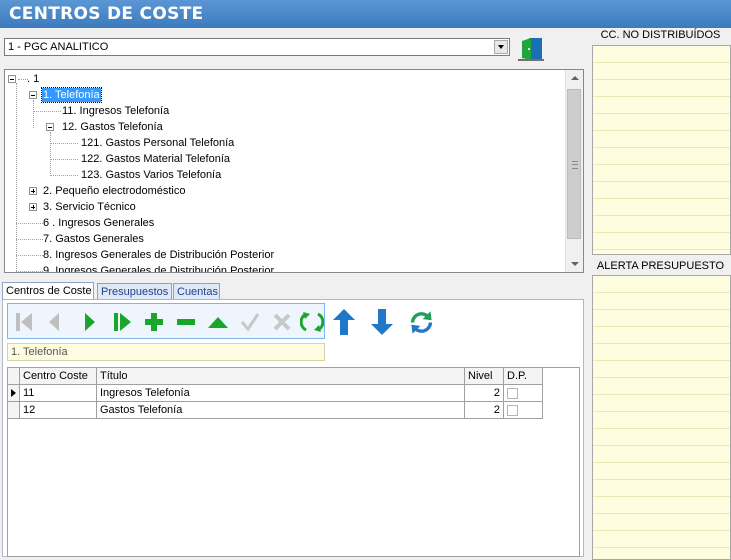 The width and height of the screenshot is (731, 560). What do you see at coordinates (661, 417) in the screenshot?
I see `budget-alert-list` at bounding box center [661, 417].